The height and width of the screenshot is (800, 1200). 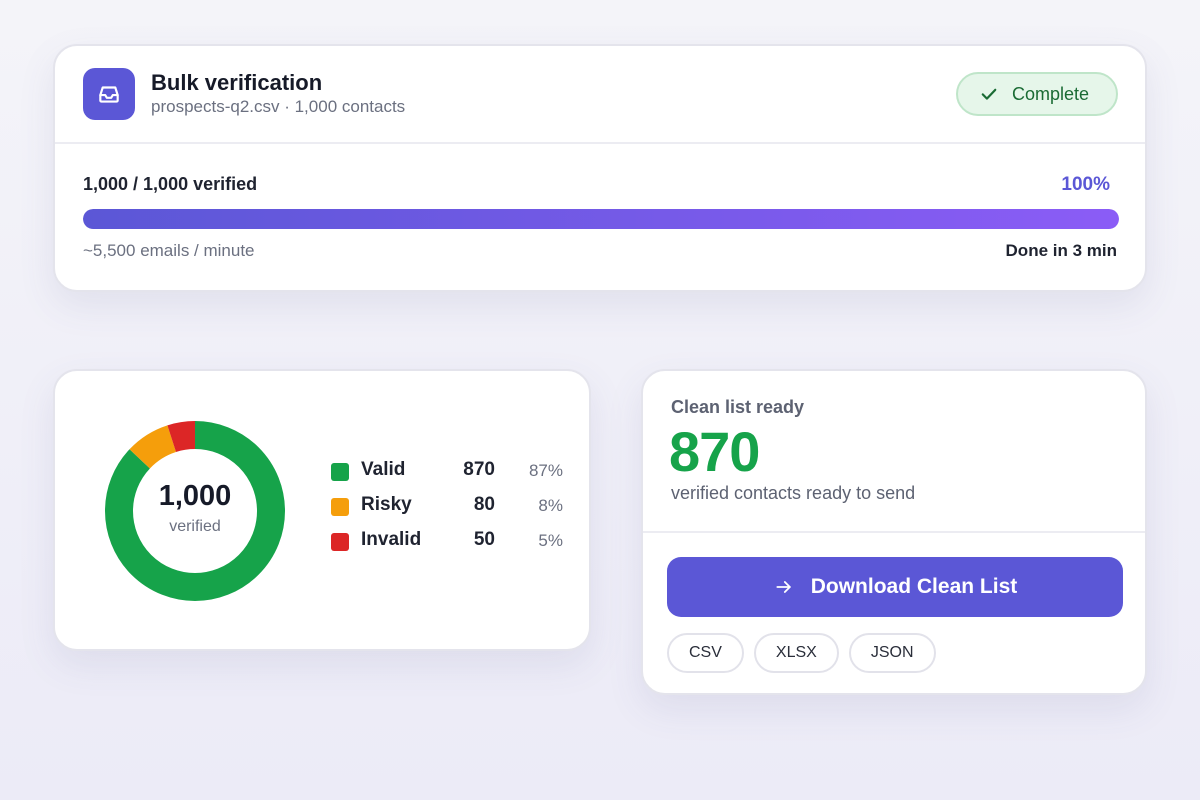 I want to click on donut-total-label: verified, so click(x=195, y=526).